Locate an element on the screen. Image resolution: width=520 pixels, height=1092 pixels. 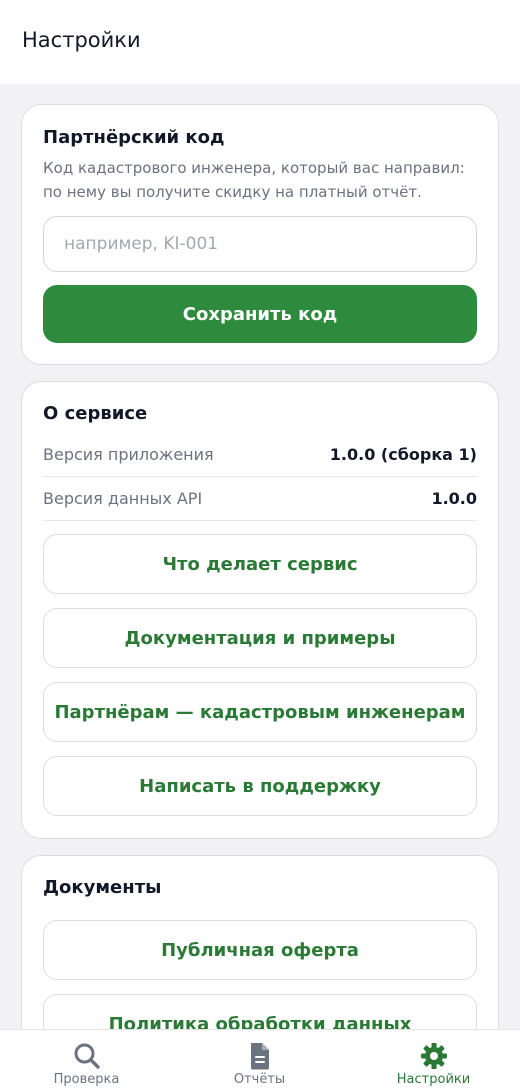
contact-support-button: Написать в поддержку is located at coordinates (260, 786).